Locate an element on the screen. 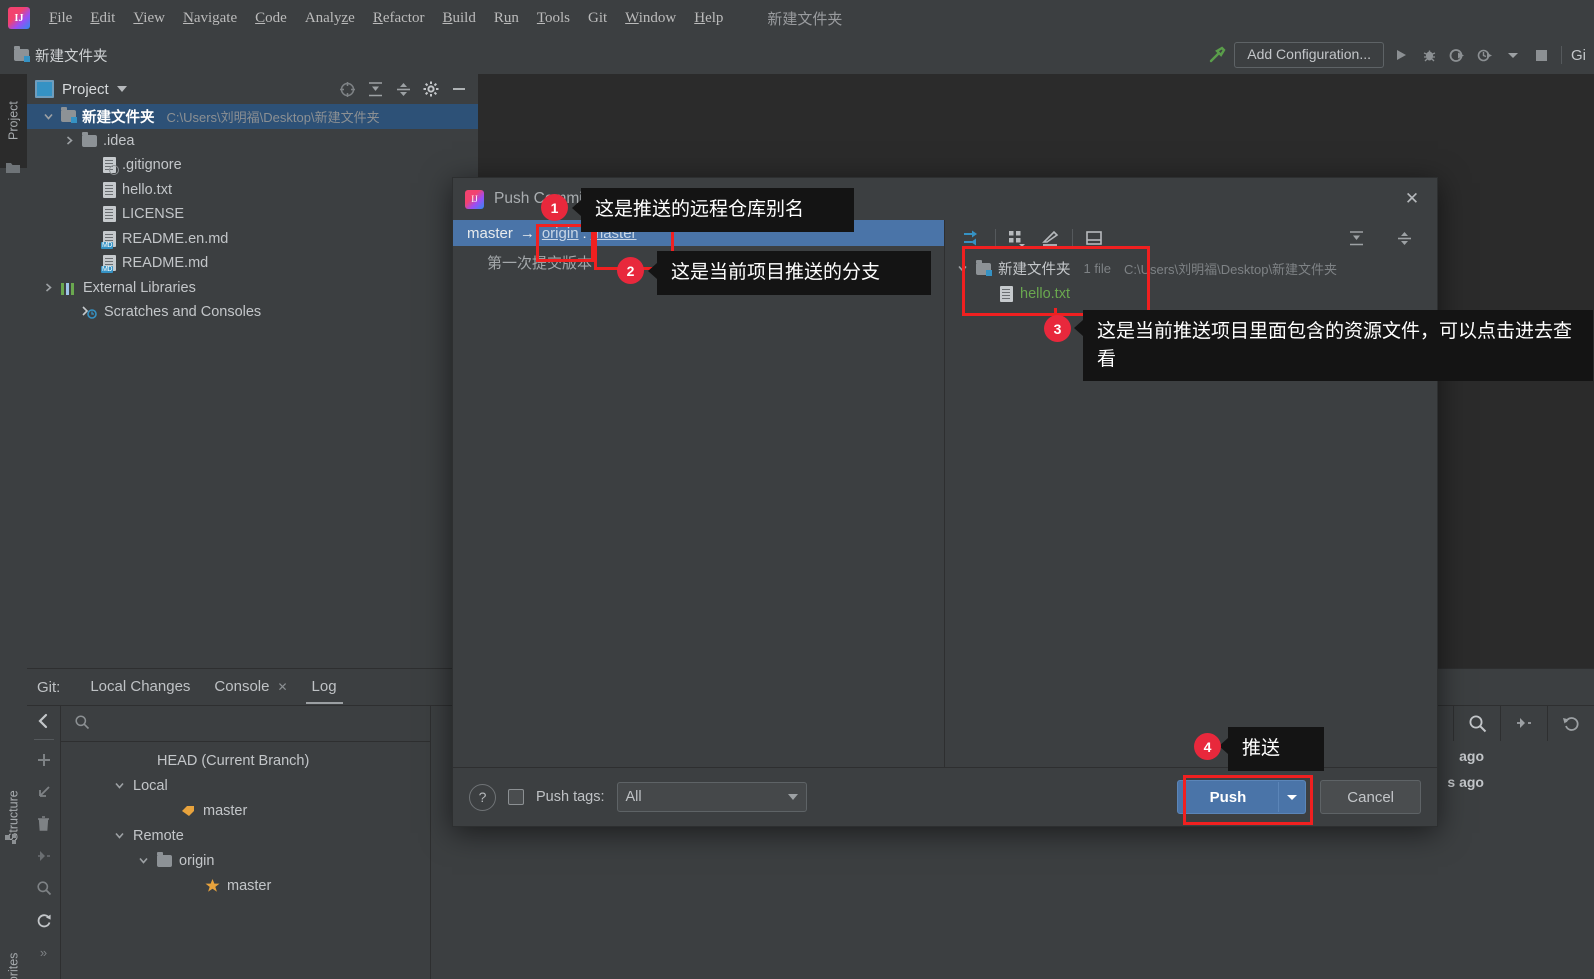  checkout-icon is located at coordinates (43, 792).